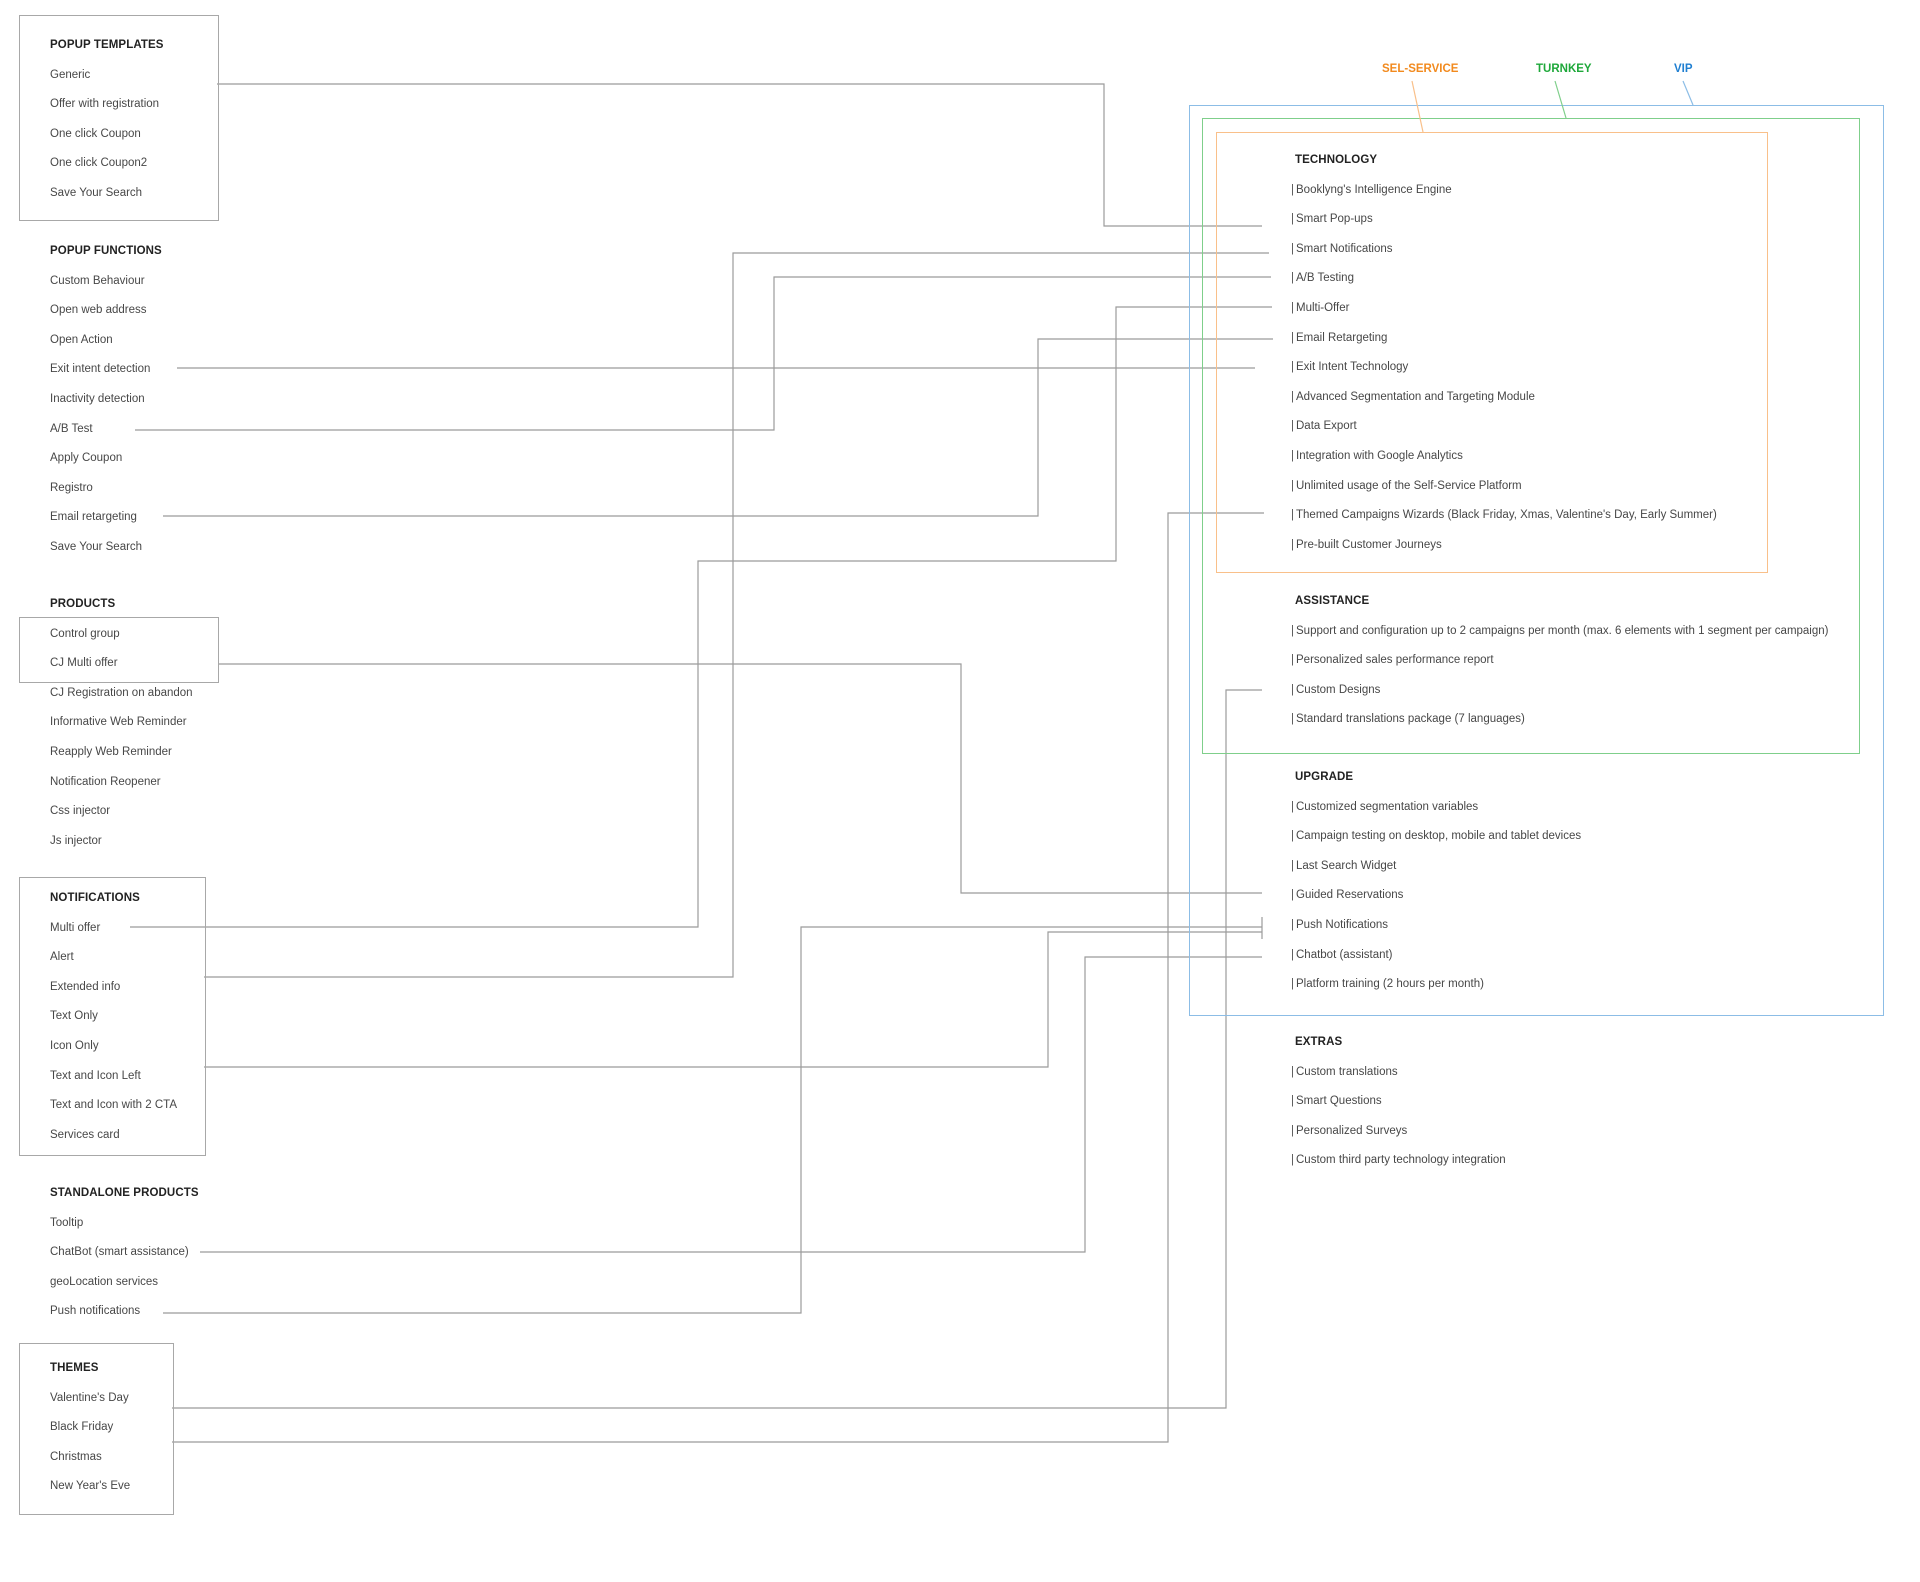 The image size is (1920, 1582). I want to click on list-item-valentine-s-day: Valentine's Day, so click(89, 1397).